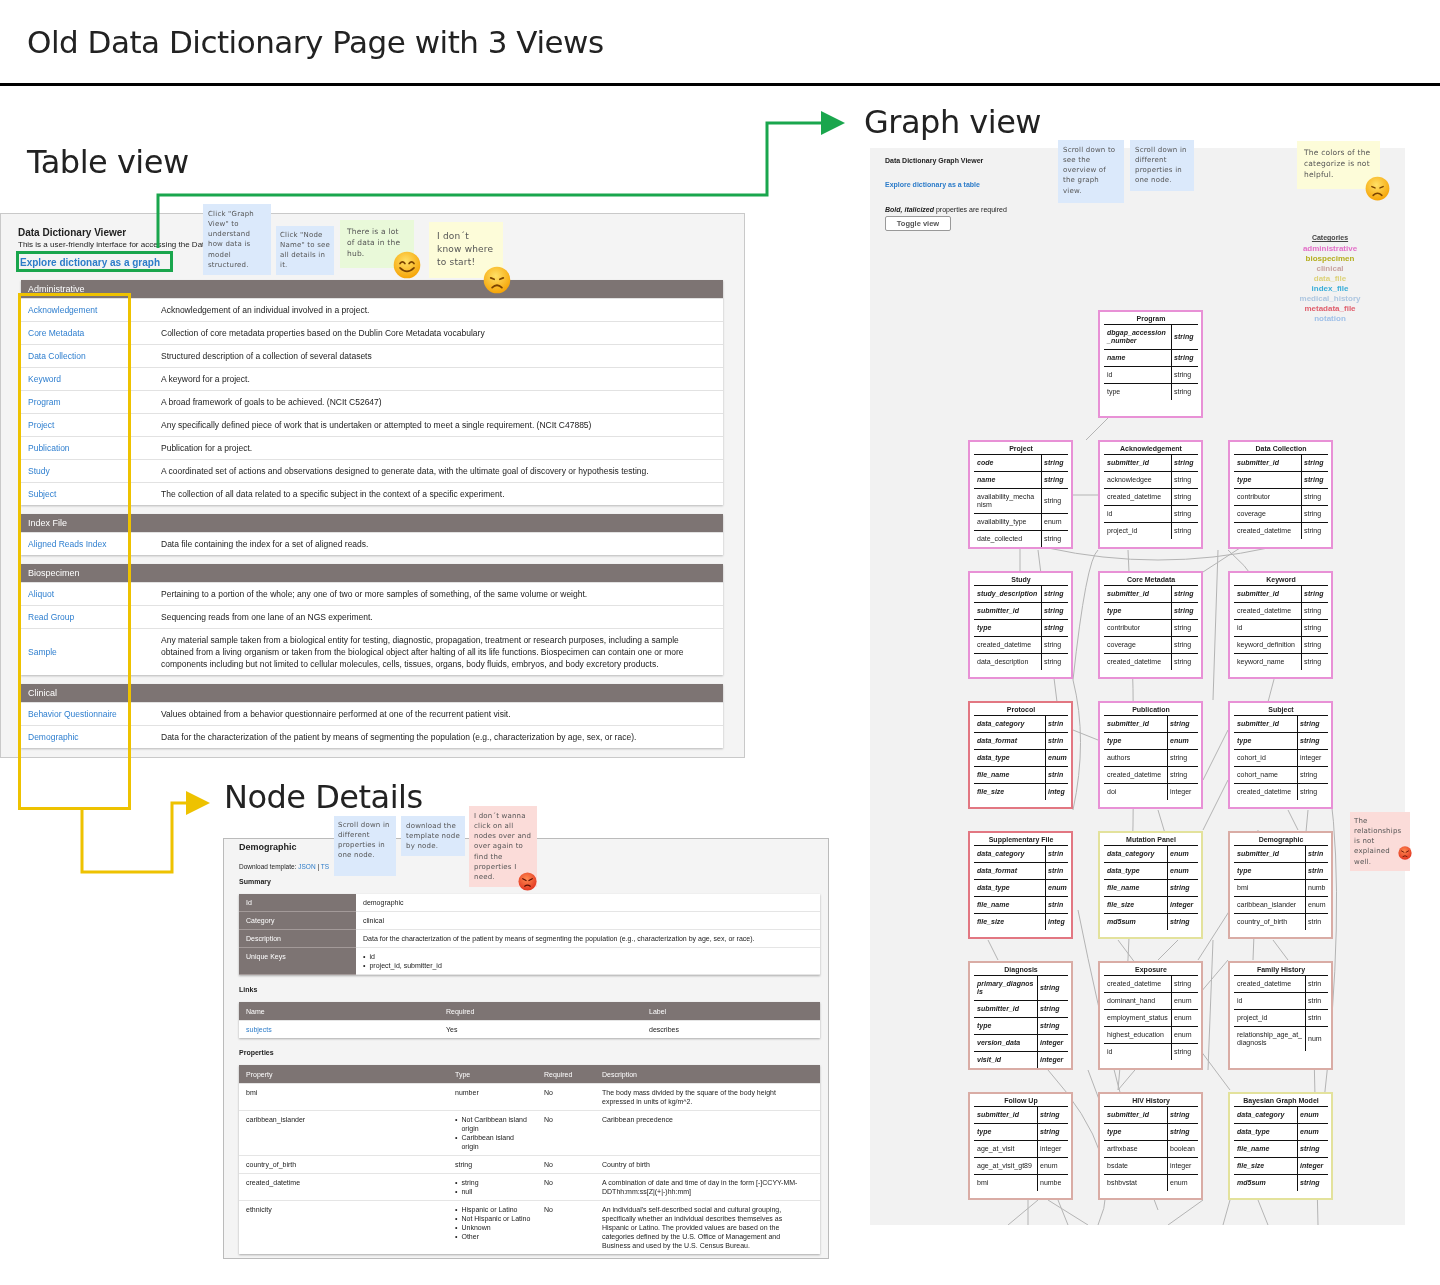 The width and height of the screenshot is (1440, 1285). Describe the element at coordinates (323, 797) in the screenshot. I see `section-heading: Node Details` at that location.